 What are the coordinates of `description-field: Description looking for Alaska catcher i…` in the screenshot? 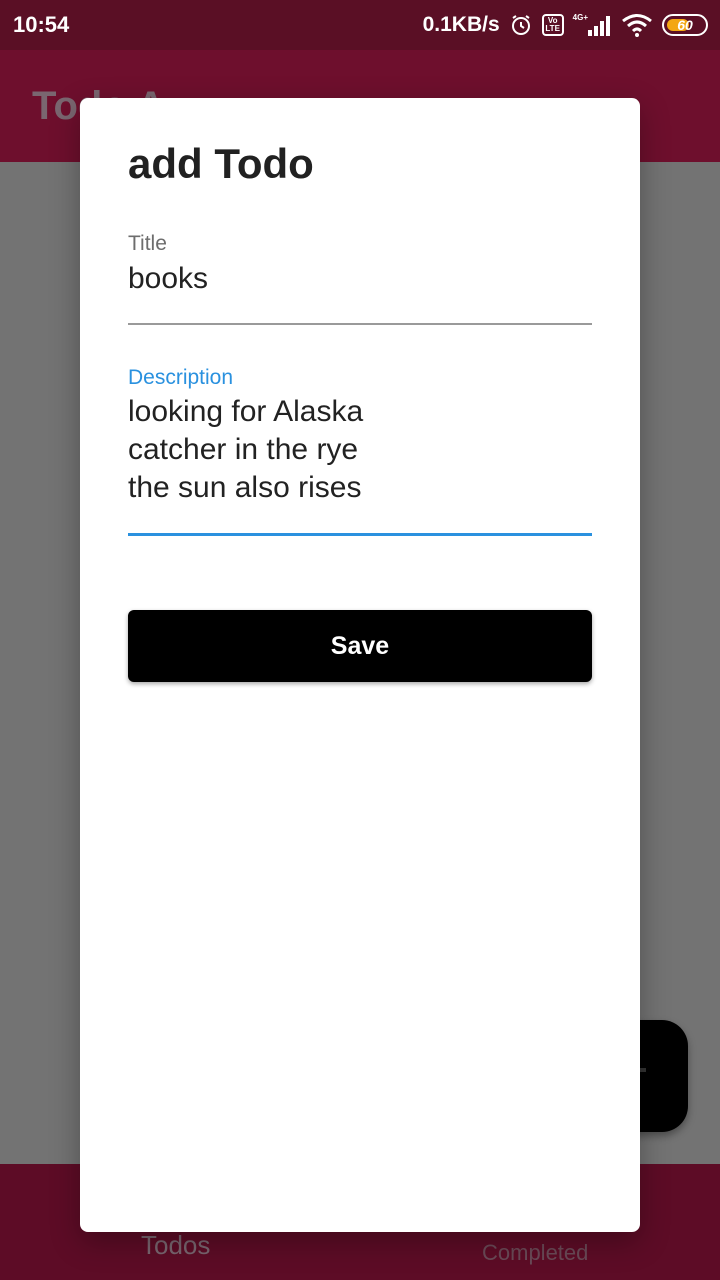 It's located at (360, 451).